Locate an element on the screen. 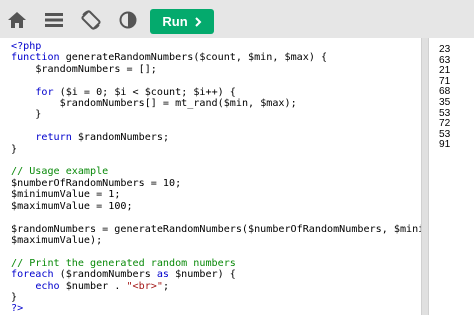  code-line: $randomNumbers[] = mt_rand($min, $max); is located at coordinates (178, 104).